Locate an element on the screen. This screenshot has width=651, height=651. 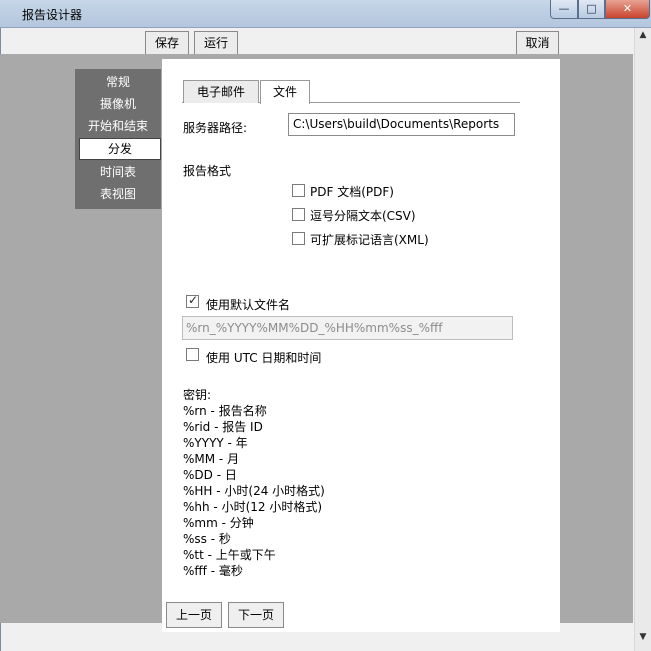
minimize-icon: — is located at coordinates (564, 8).